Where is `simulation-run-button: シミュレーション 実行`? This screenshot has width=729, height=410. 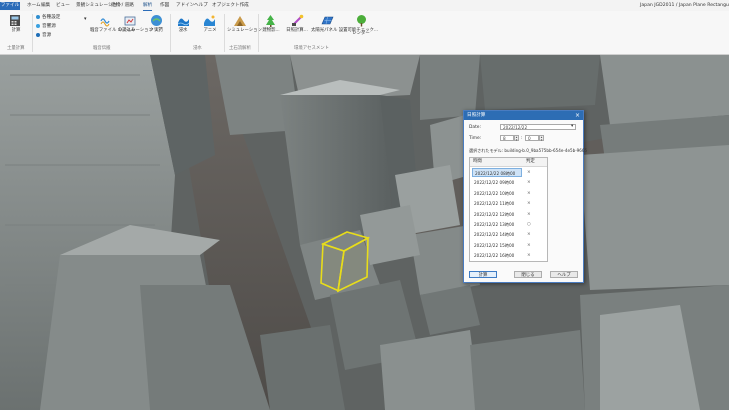
simulation-run-button: シミュレーション 実行 is located at coordinates (140, 30).